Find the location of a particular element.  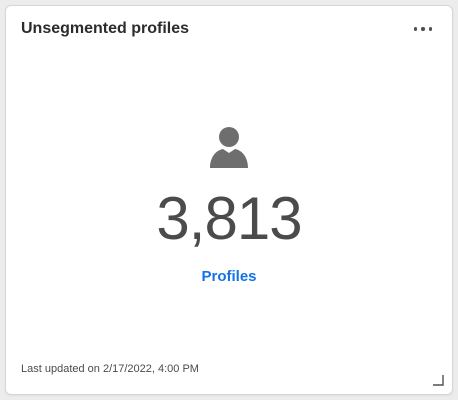

profiles-link-container: Profiles is located at coordinates (229, 277).